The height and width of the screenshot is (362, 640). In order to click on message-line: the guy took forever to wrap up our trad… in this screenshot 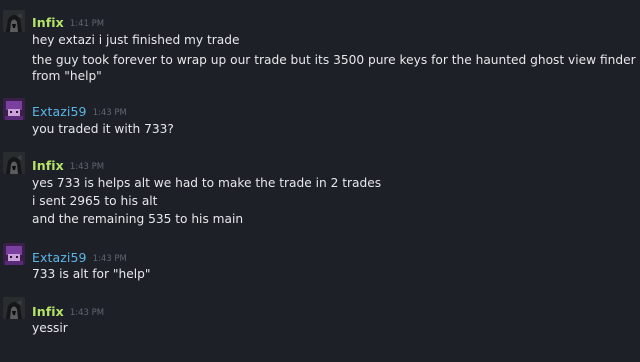, I will do `click(334, 60)`.